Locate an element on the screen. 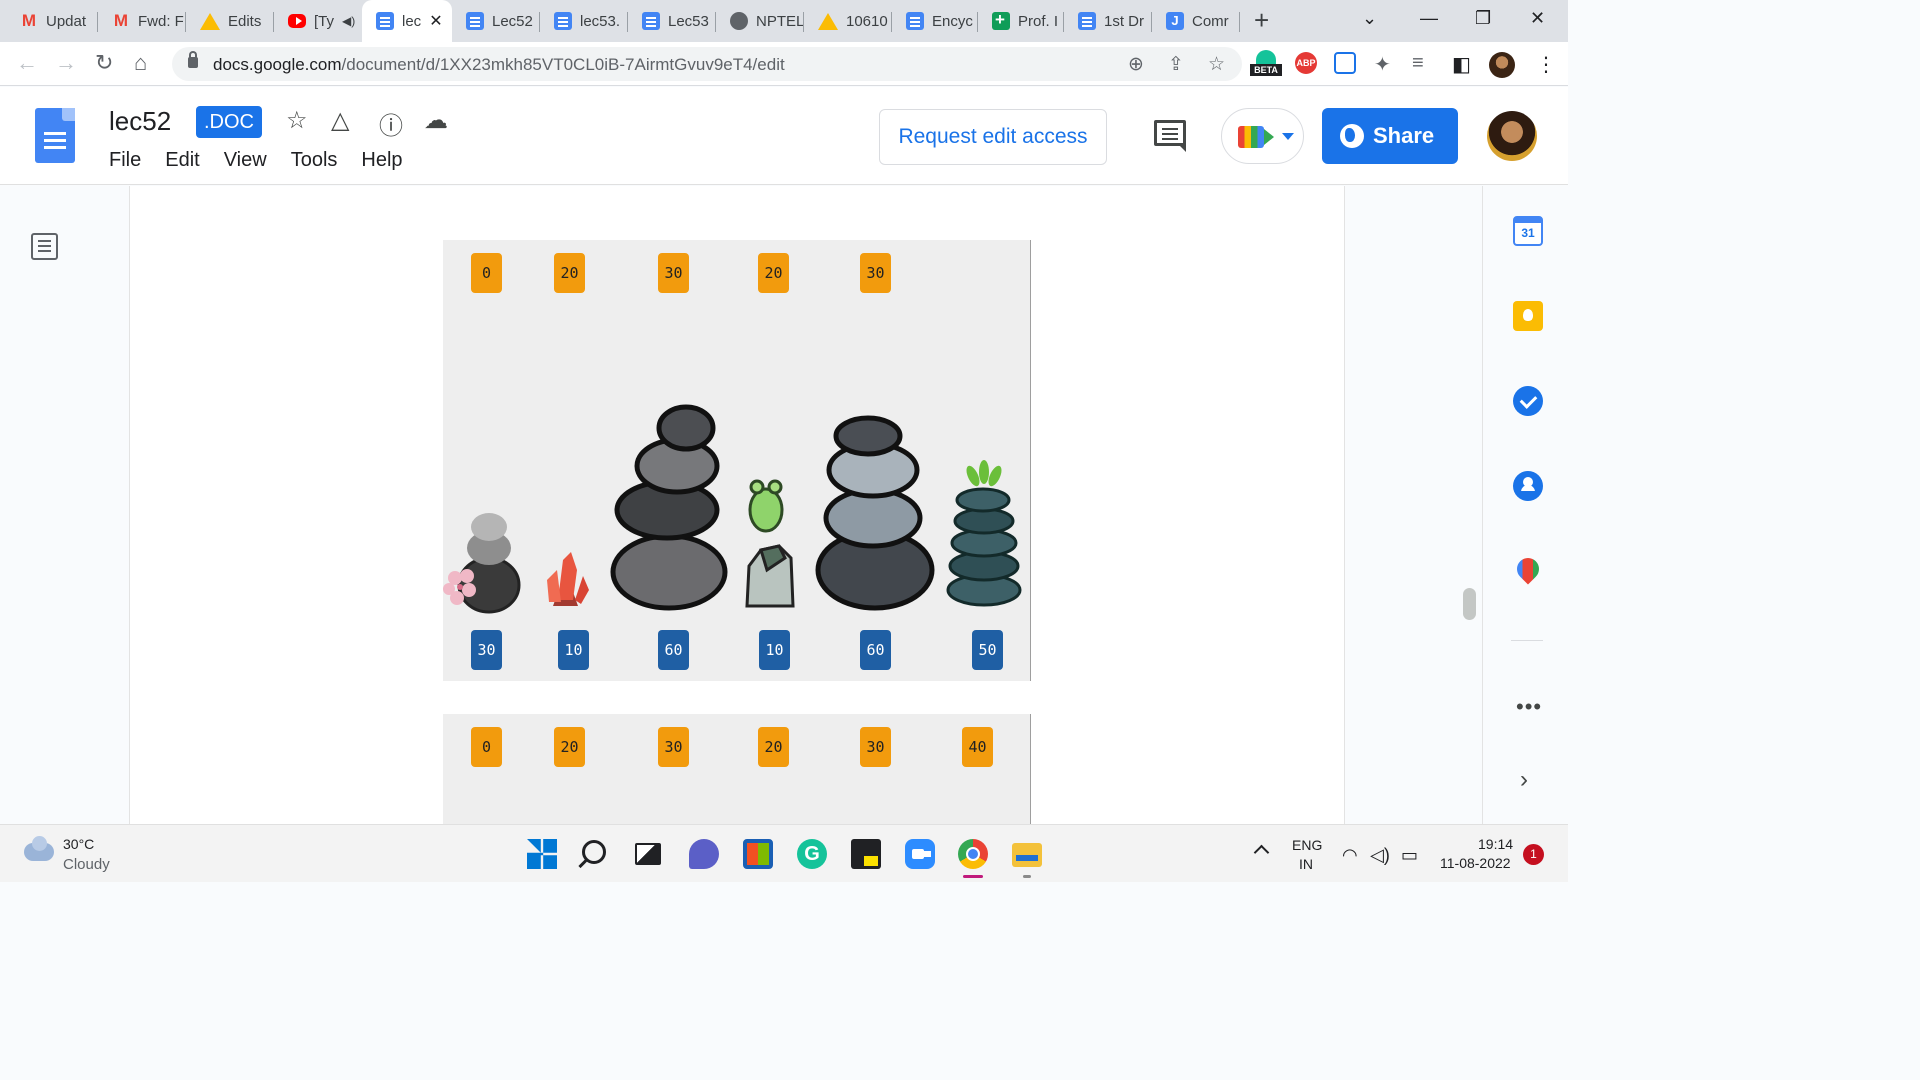  tab-title: Lec52 is located at coordinates (512, 21).